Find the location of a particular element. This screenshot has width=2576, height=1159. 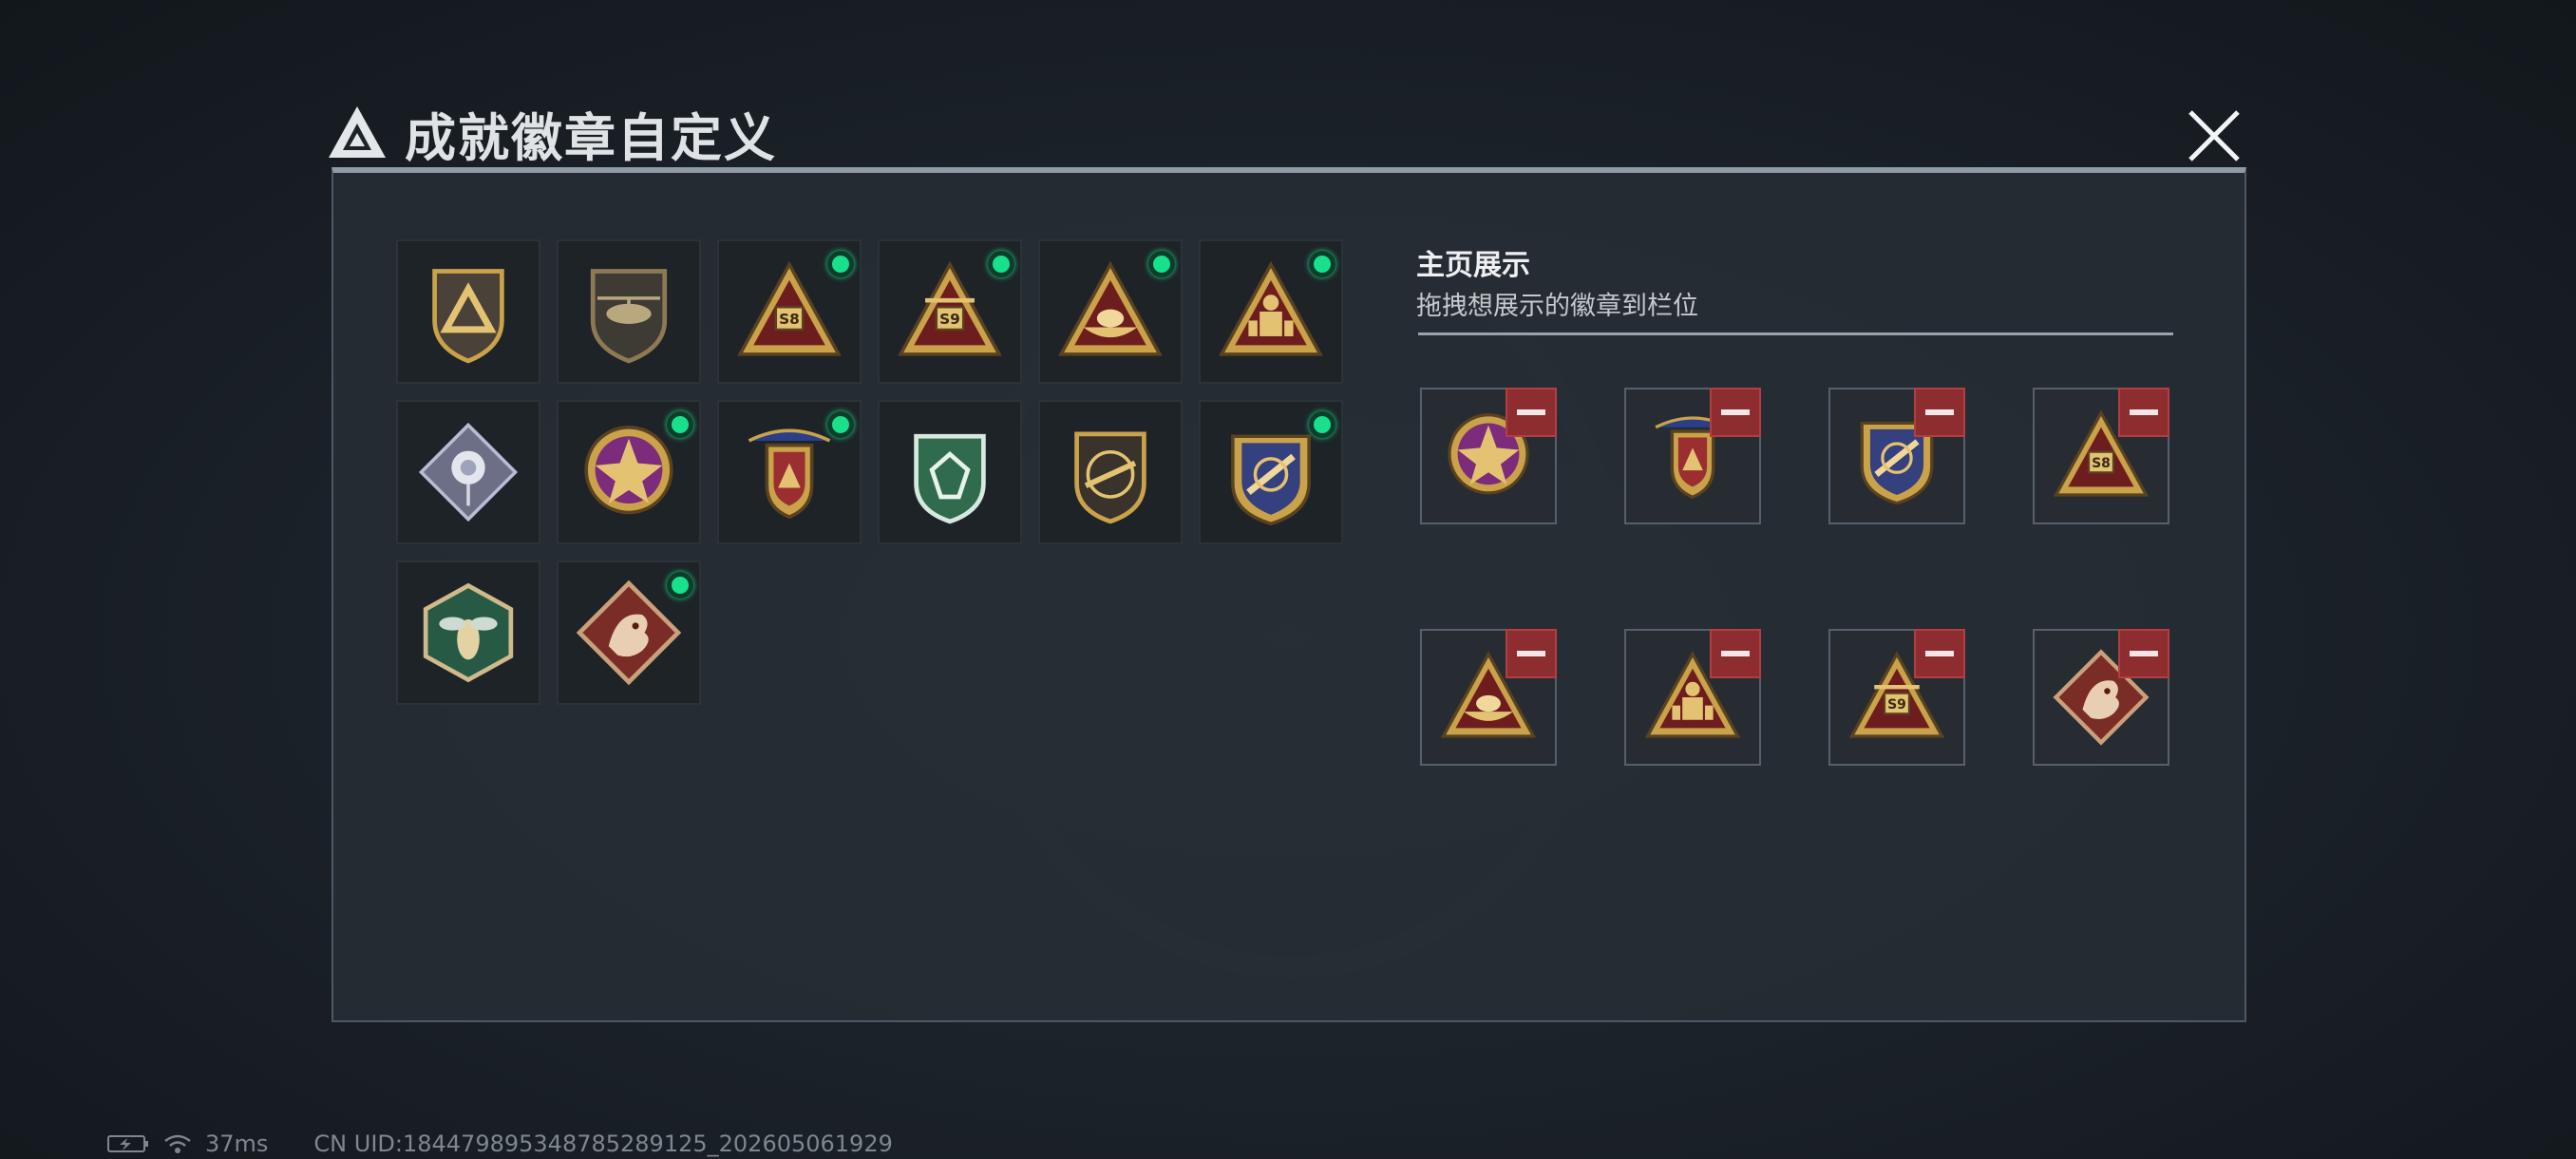

badge-collection-grid: S8 S9 is located at coordinates (869, 472).